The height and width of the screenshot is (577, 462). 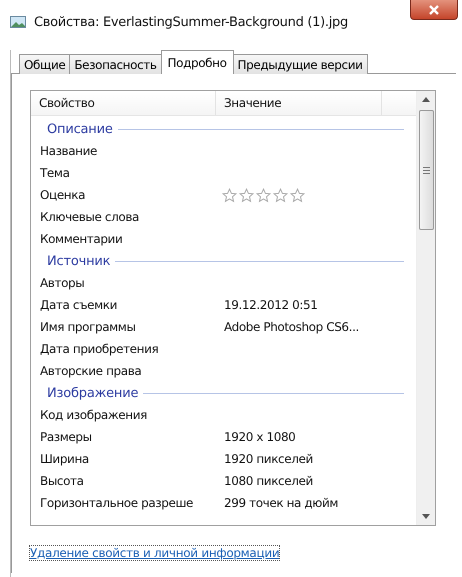 I want to click on group-heading: Описание, so click(x=80, y=129).